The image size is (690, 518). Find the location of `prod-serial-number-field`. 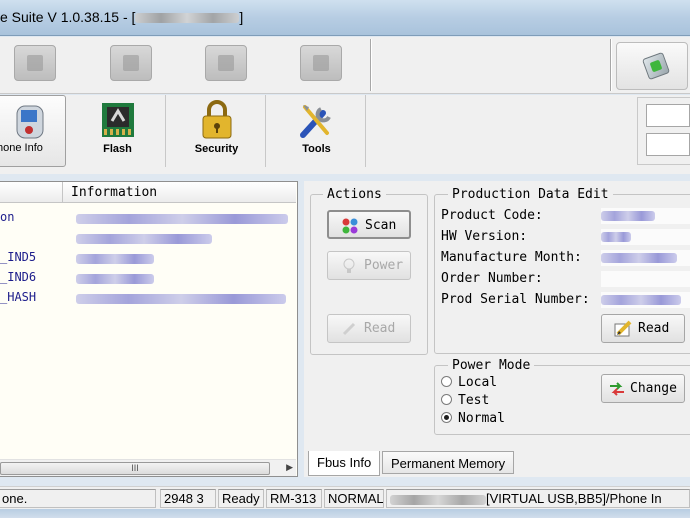

prod-serial-number-field is located at coordinates (645, 300).